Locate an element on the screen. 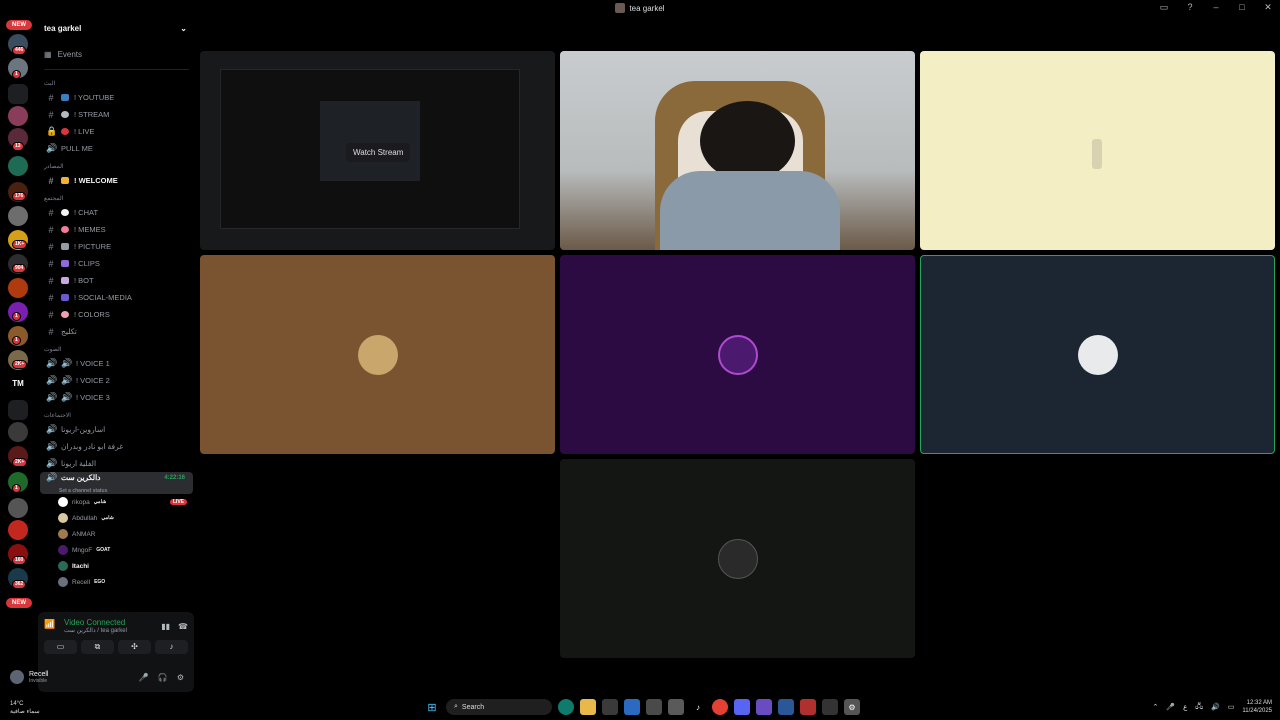  soundboard-button: ♪ is located at coordinates (171, 647).